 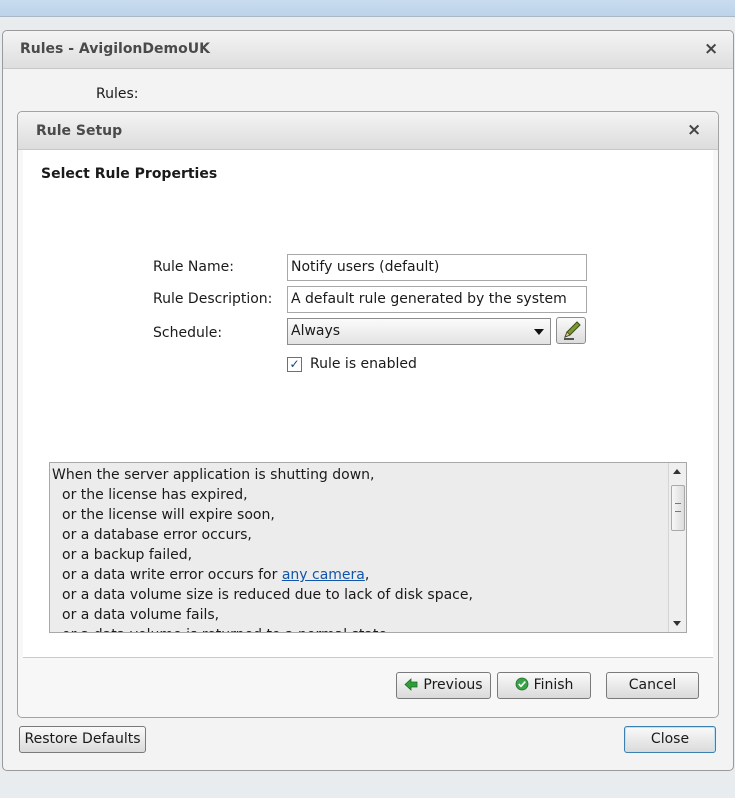 I want to click on finish-button: Finish, so click(x=544, y=685).